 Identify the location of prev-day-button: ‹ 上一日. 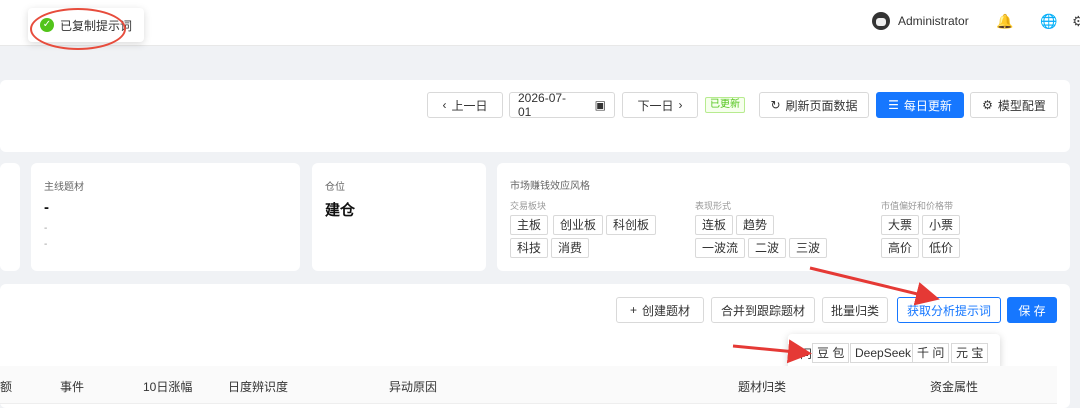
(465, 105).